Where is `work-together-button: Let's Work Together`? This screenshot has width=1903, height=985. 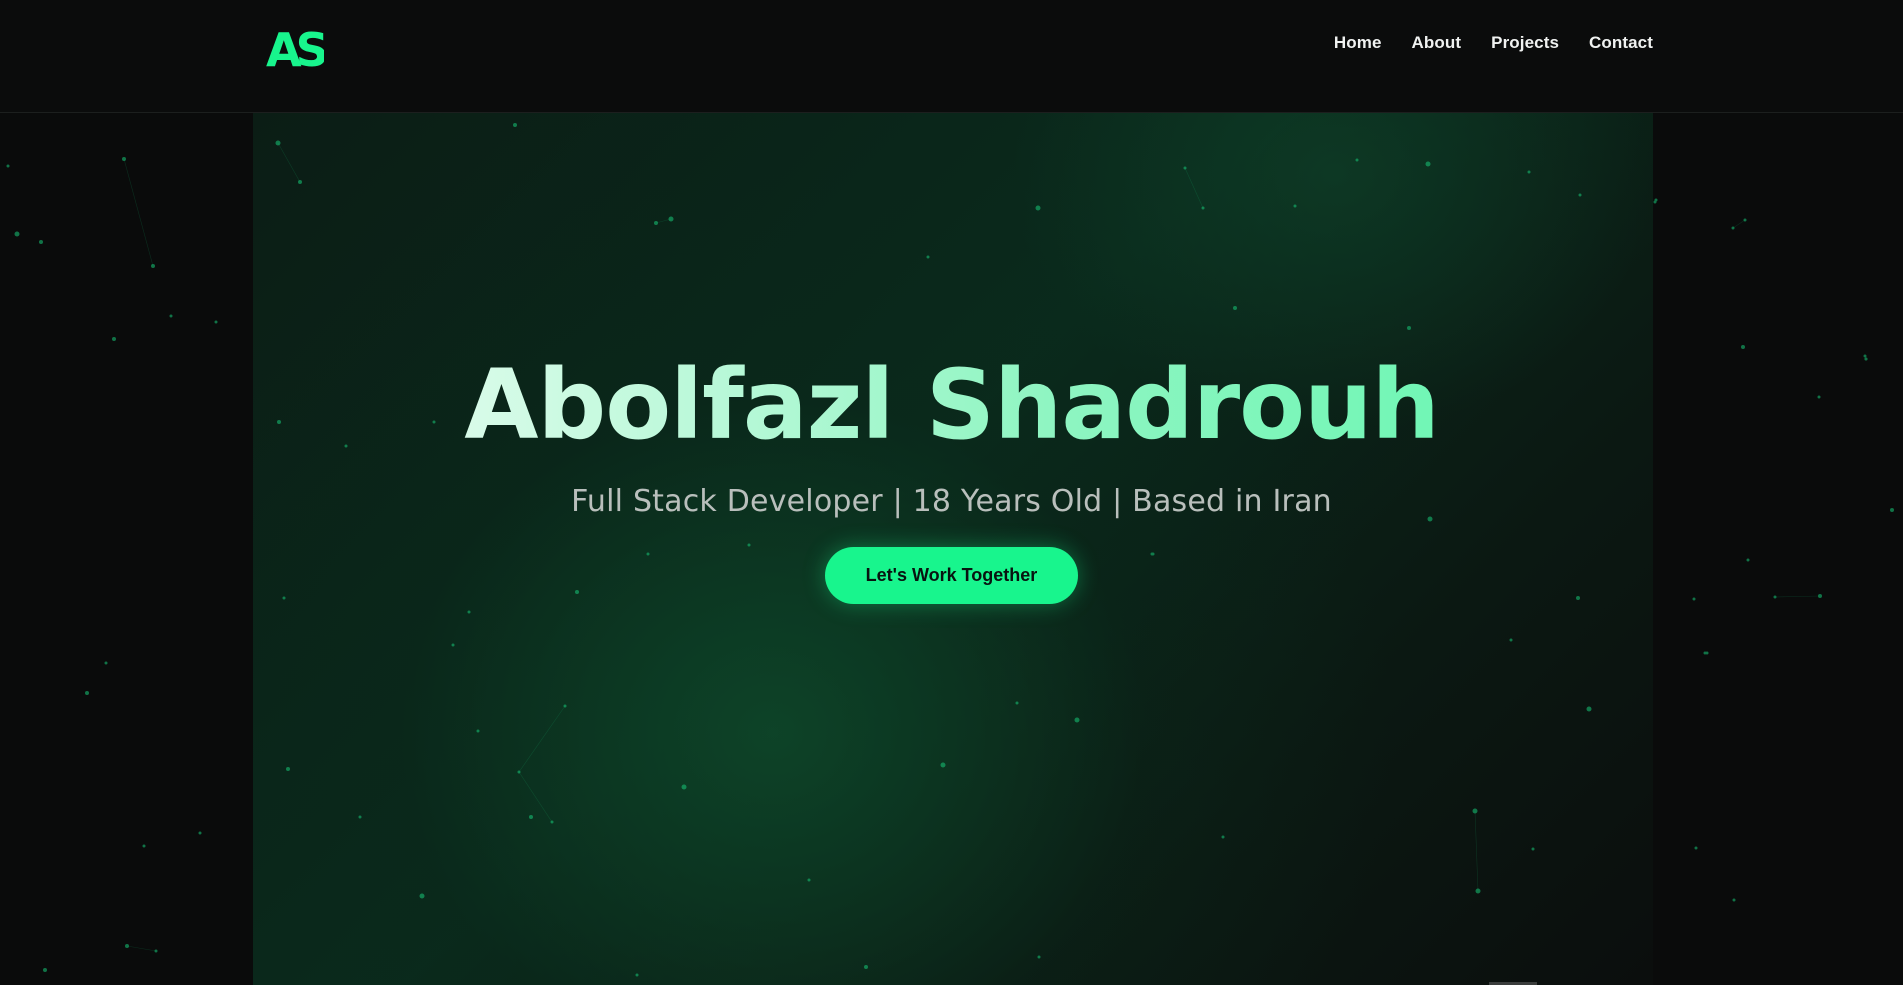 work-together-button: Let's Work Together is located at coordinates (951, 575).